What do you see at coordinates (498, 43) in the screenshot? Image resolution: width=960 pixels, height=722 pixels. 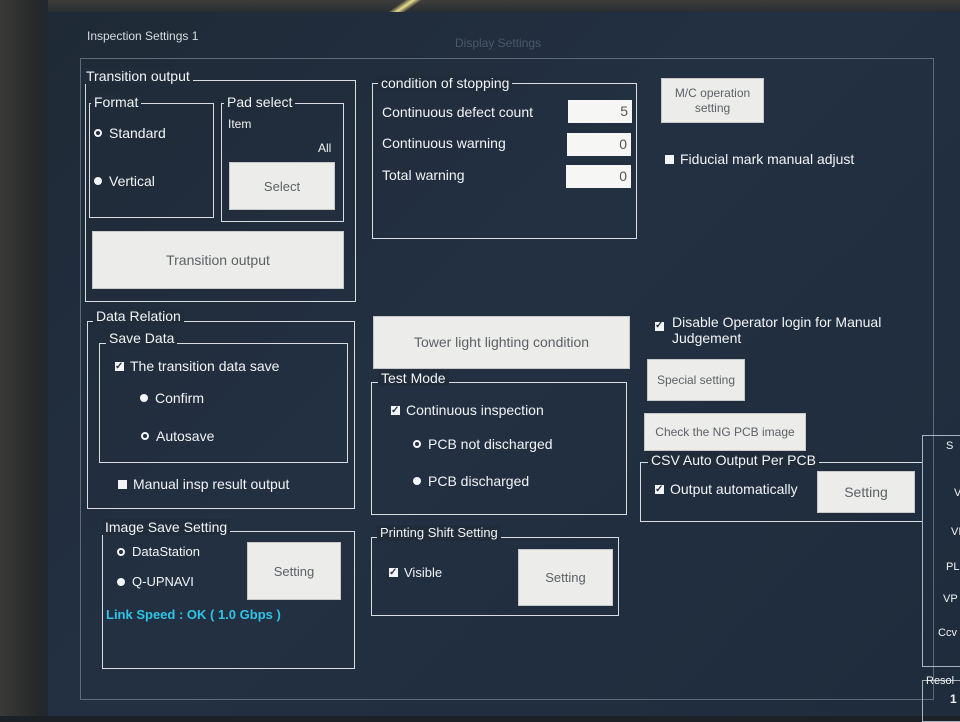 I see `tab-display-settings: Display Settings` at bounding box center [498, 43].